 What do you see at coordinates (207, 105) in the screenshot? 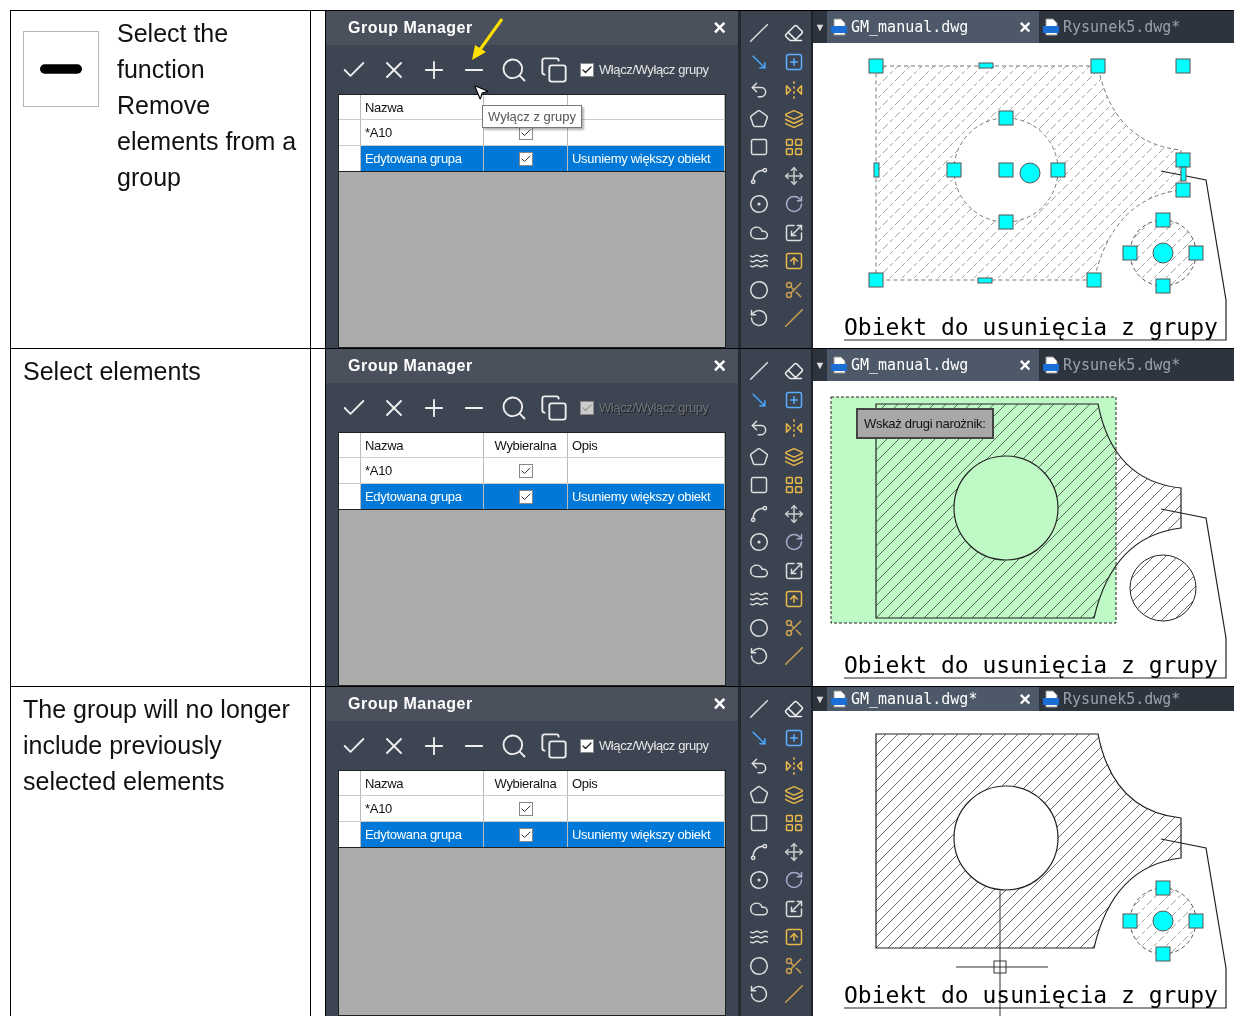
I see `instruction-text: Select the function Remove elements from a group` at bounding box center [207, 105].